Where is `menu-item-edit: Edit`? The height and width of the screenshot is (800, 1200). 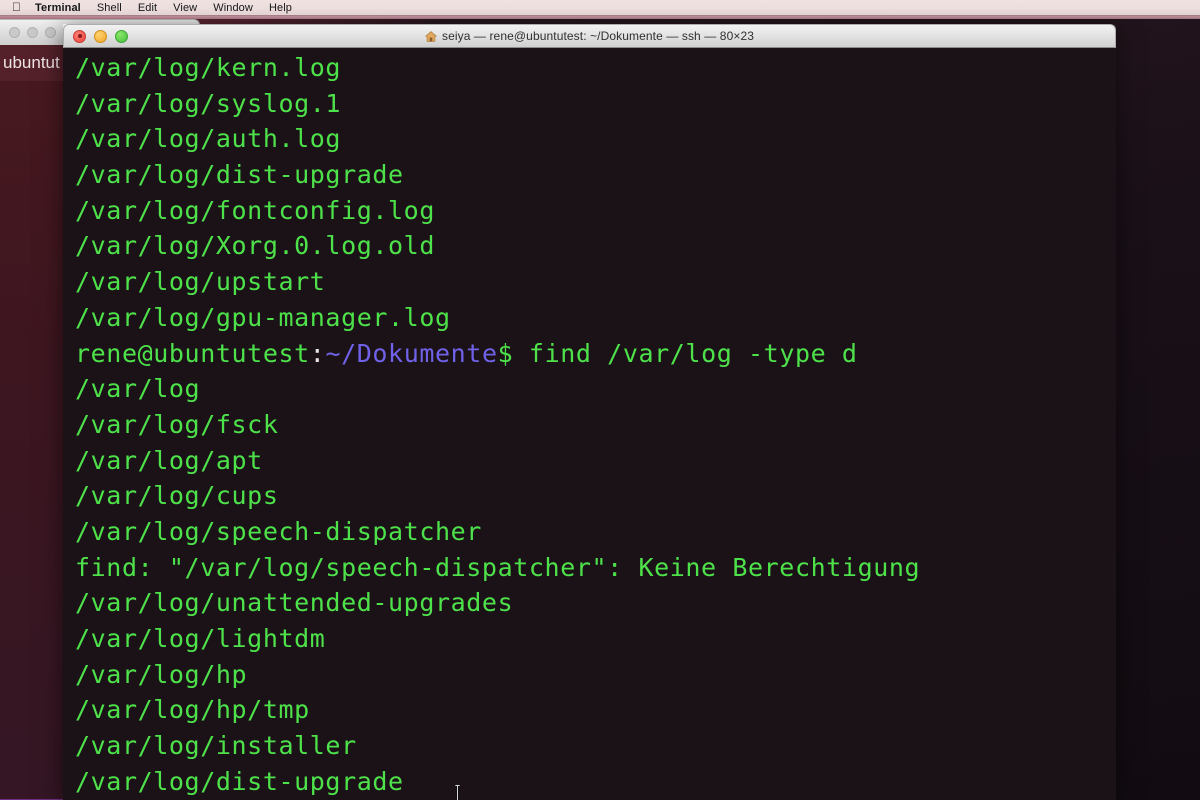
menu-item-edit: Edit is located at coordinates (147, 8).